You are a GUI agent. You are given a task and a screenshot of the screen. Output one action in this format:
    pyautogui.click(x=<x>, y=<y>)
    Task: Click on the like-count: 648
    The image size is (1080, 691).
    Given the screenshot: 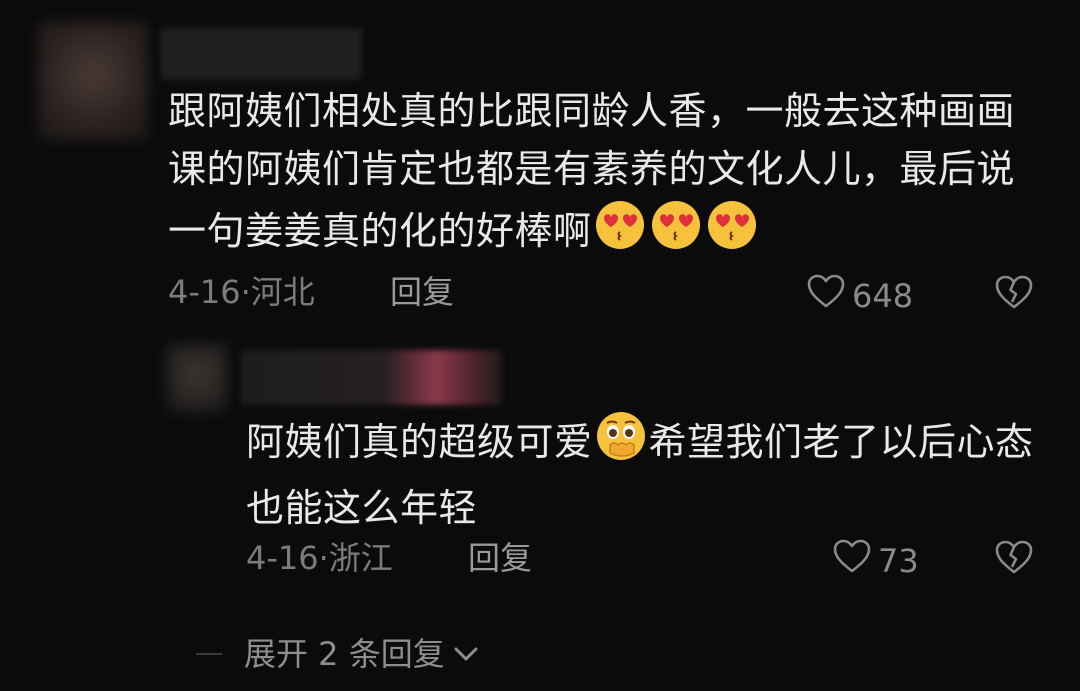 What is the action you would take?
    pyautogui.click(x=883, y=295)
    